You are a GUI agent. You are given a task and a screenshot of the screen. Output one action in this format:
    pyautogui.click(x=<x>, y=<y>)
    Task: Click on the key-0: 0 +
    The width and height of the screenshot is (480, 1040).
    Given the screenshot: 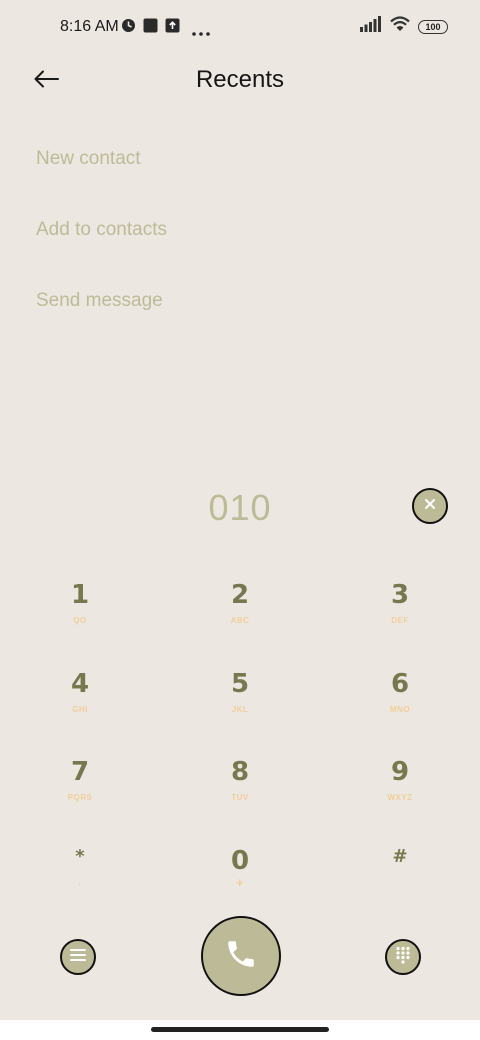 What is the action you would take?
    pyautogui.click(x=240, y=881)
    